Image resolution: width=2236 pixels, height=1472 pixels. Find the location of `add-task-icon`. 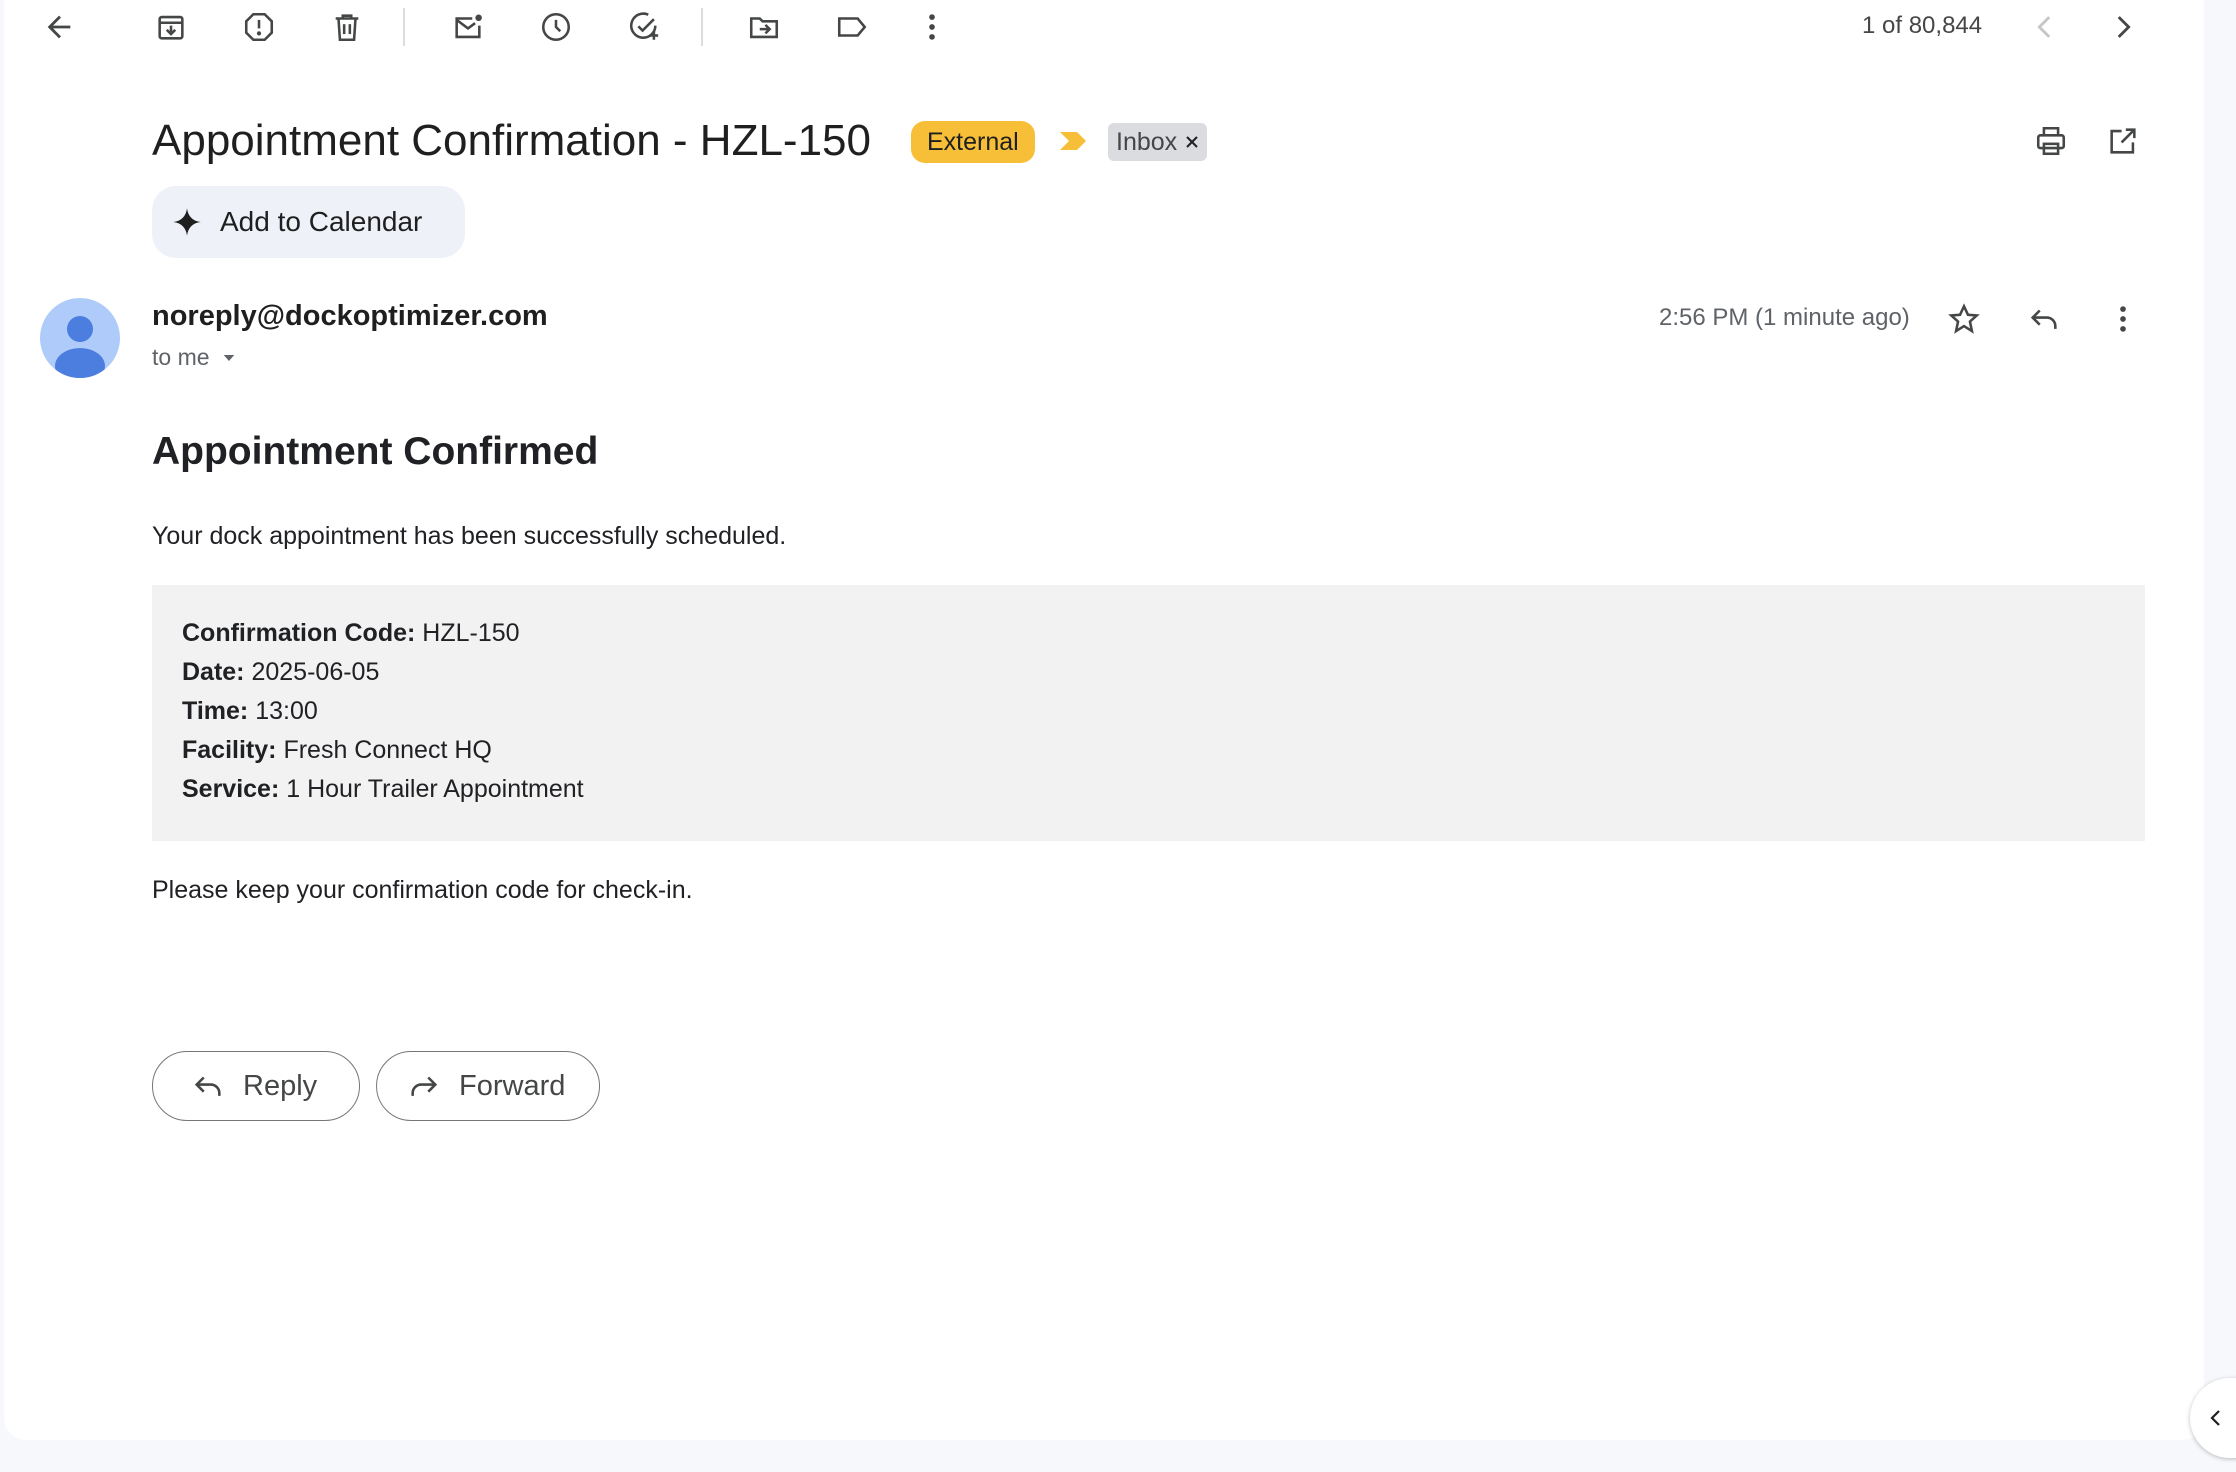

add-task-icon is located at coordinates (644, 27).